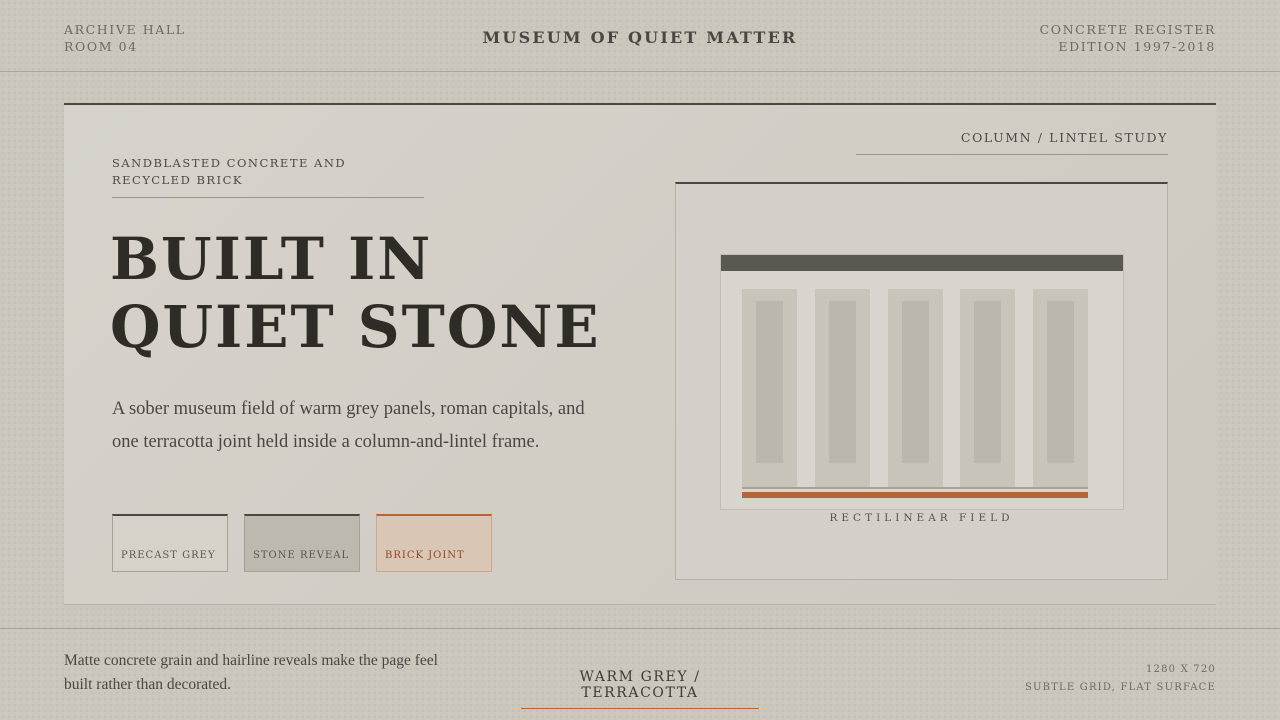 This screenshot has width=1280, height=720. I want to click on diagram-caption: RECTILINEAR FIELD, so click(921, 518).